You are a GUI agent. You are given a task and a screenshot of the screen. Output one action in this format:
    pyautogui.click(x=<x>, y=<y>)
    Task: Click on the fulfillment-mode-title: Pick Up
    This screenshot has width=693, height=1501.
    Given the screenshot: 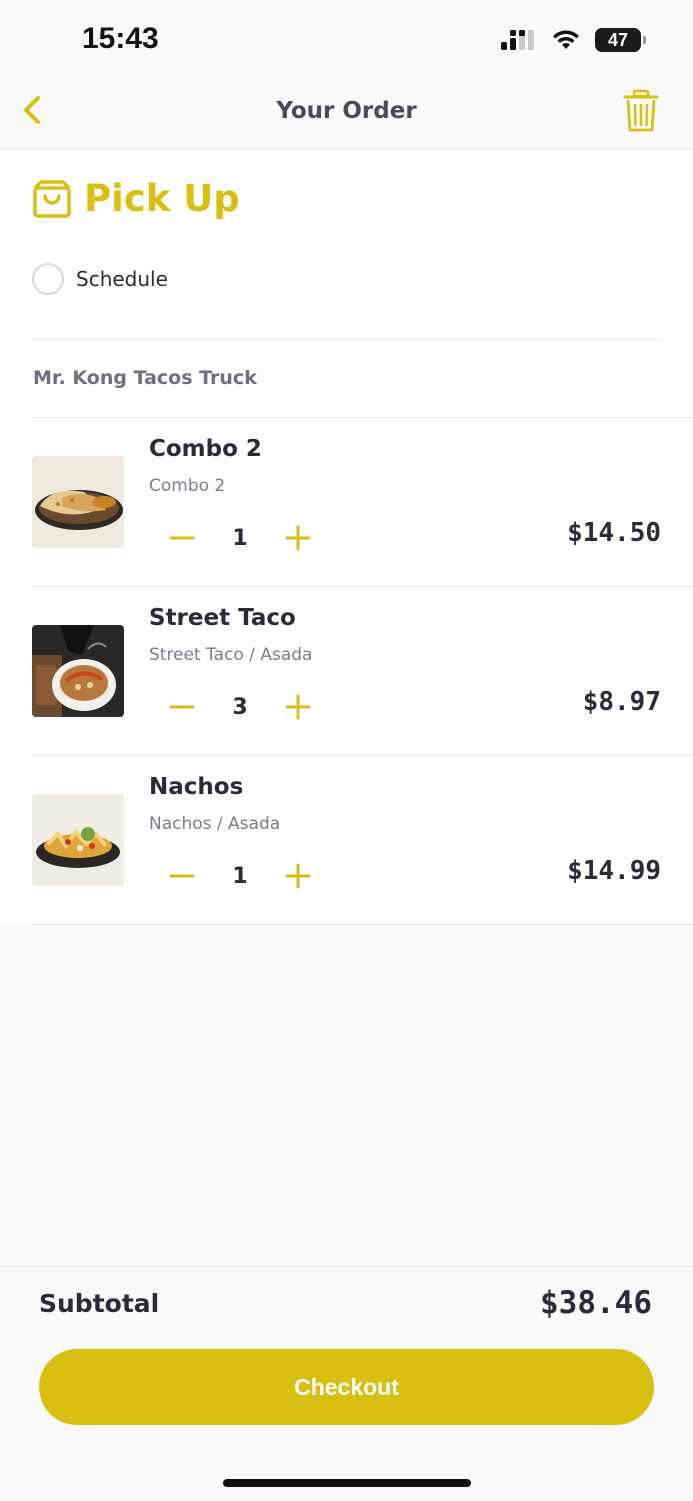 What is the action you would take?
    pyautogui.click(x=162, y=198)
    